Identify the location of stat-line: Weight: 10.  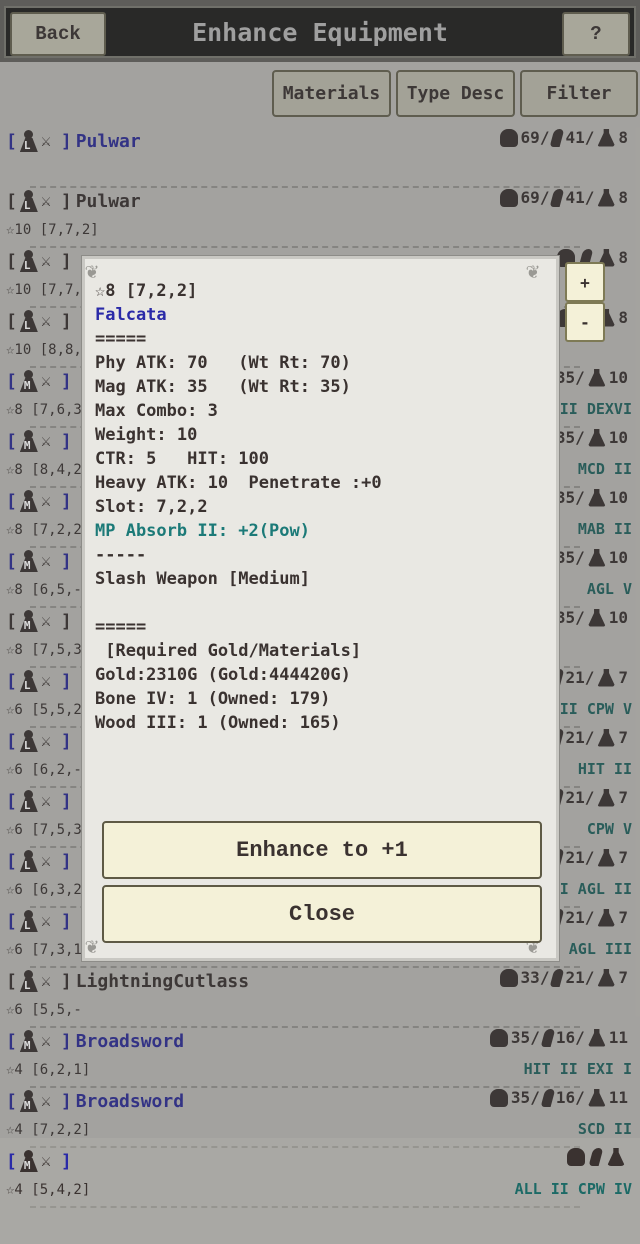
(146, 435).